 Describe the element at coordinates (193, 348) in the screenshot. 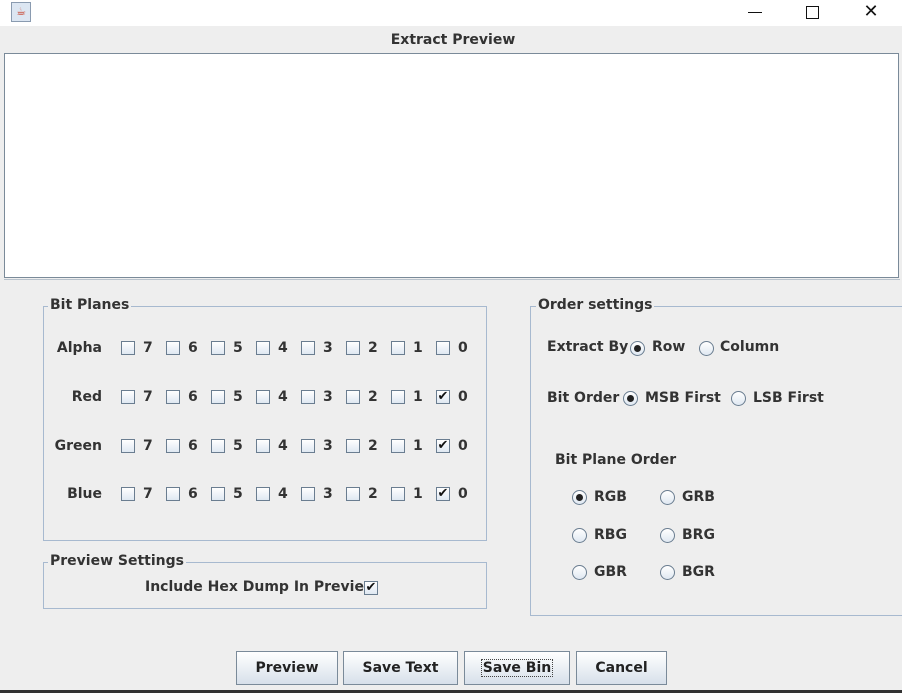

I see `bit-label-alpha-6: 6` at that location.